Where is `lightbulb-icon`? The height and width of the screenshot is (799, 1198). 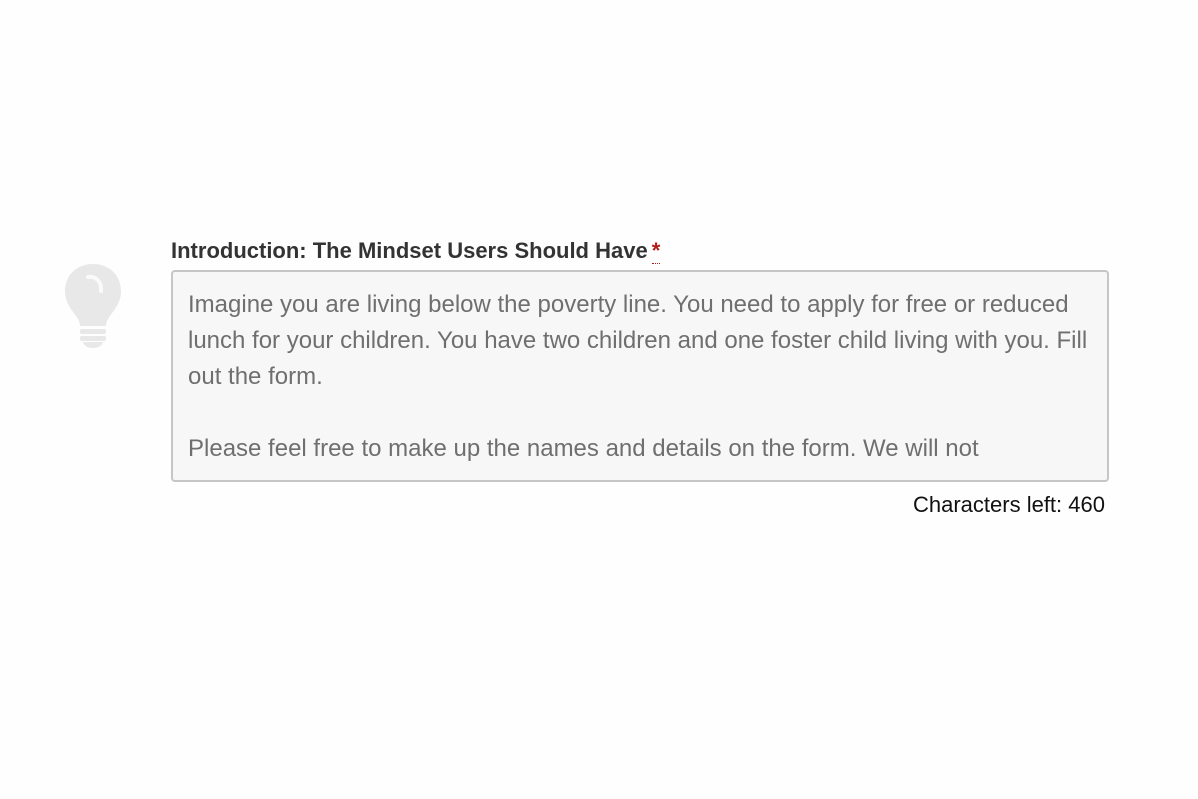
lightbulb-icon is located at coordinates (93, 305).